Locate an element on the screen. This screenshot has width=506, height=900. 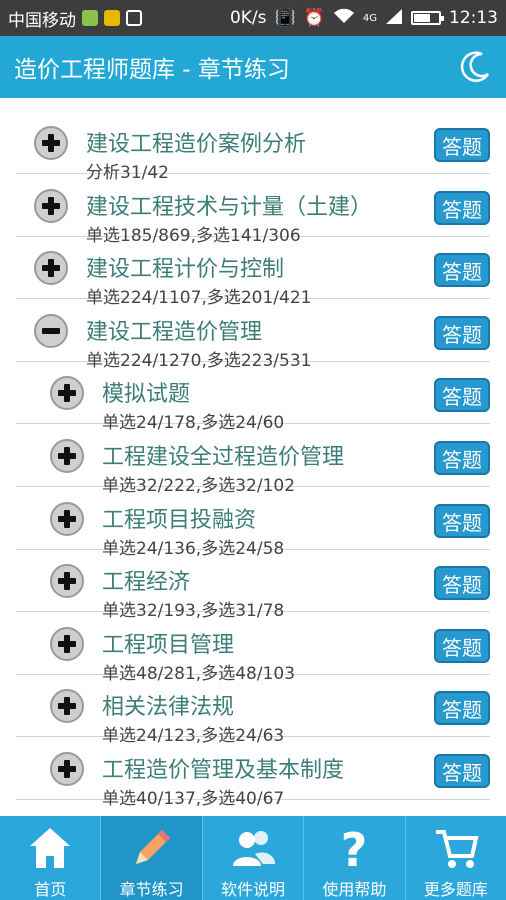
tab-users: 软件说明 is located at coordinates (254, 858).